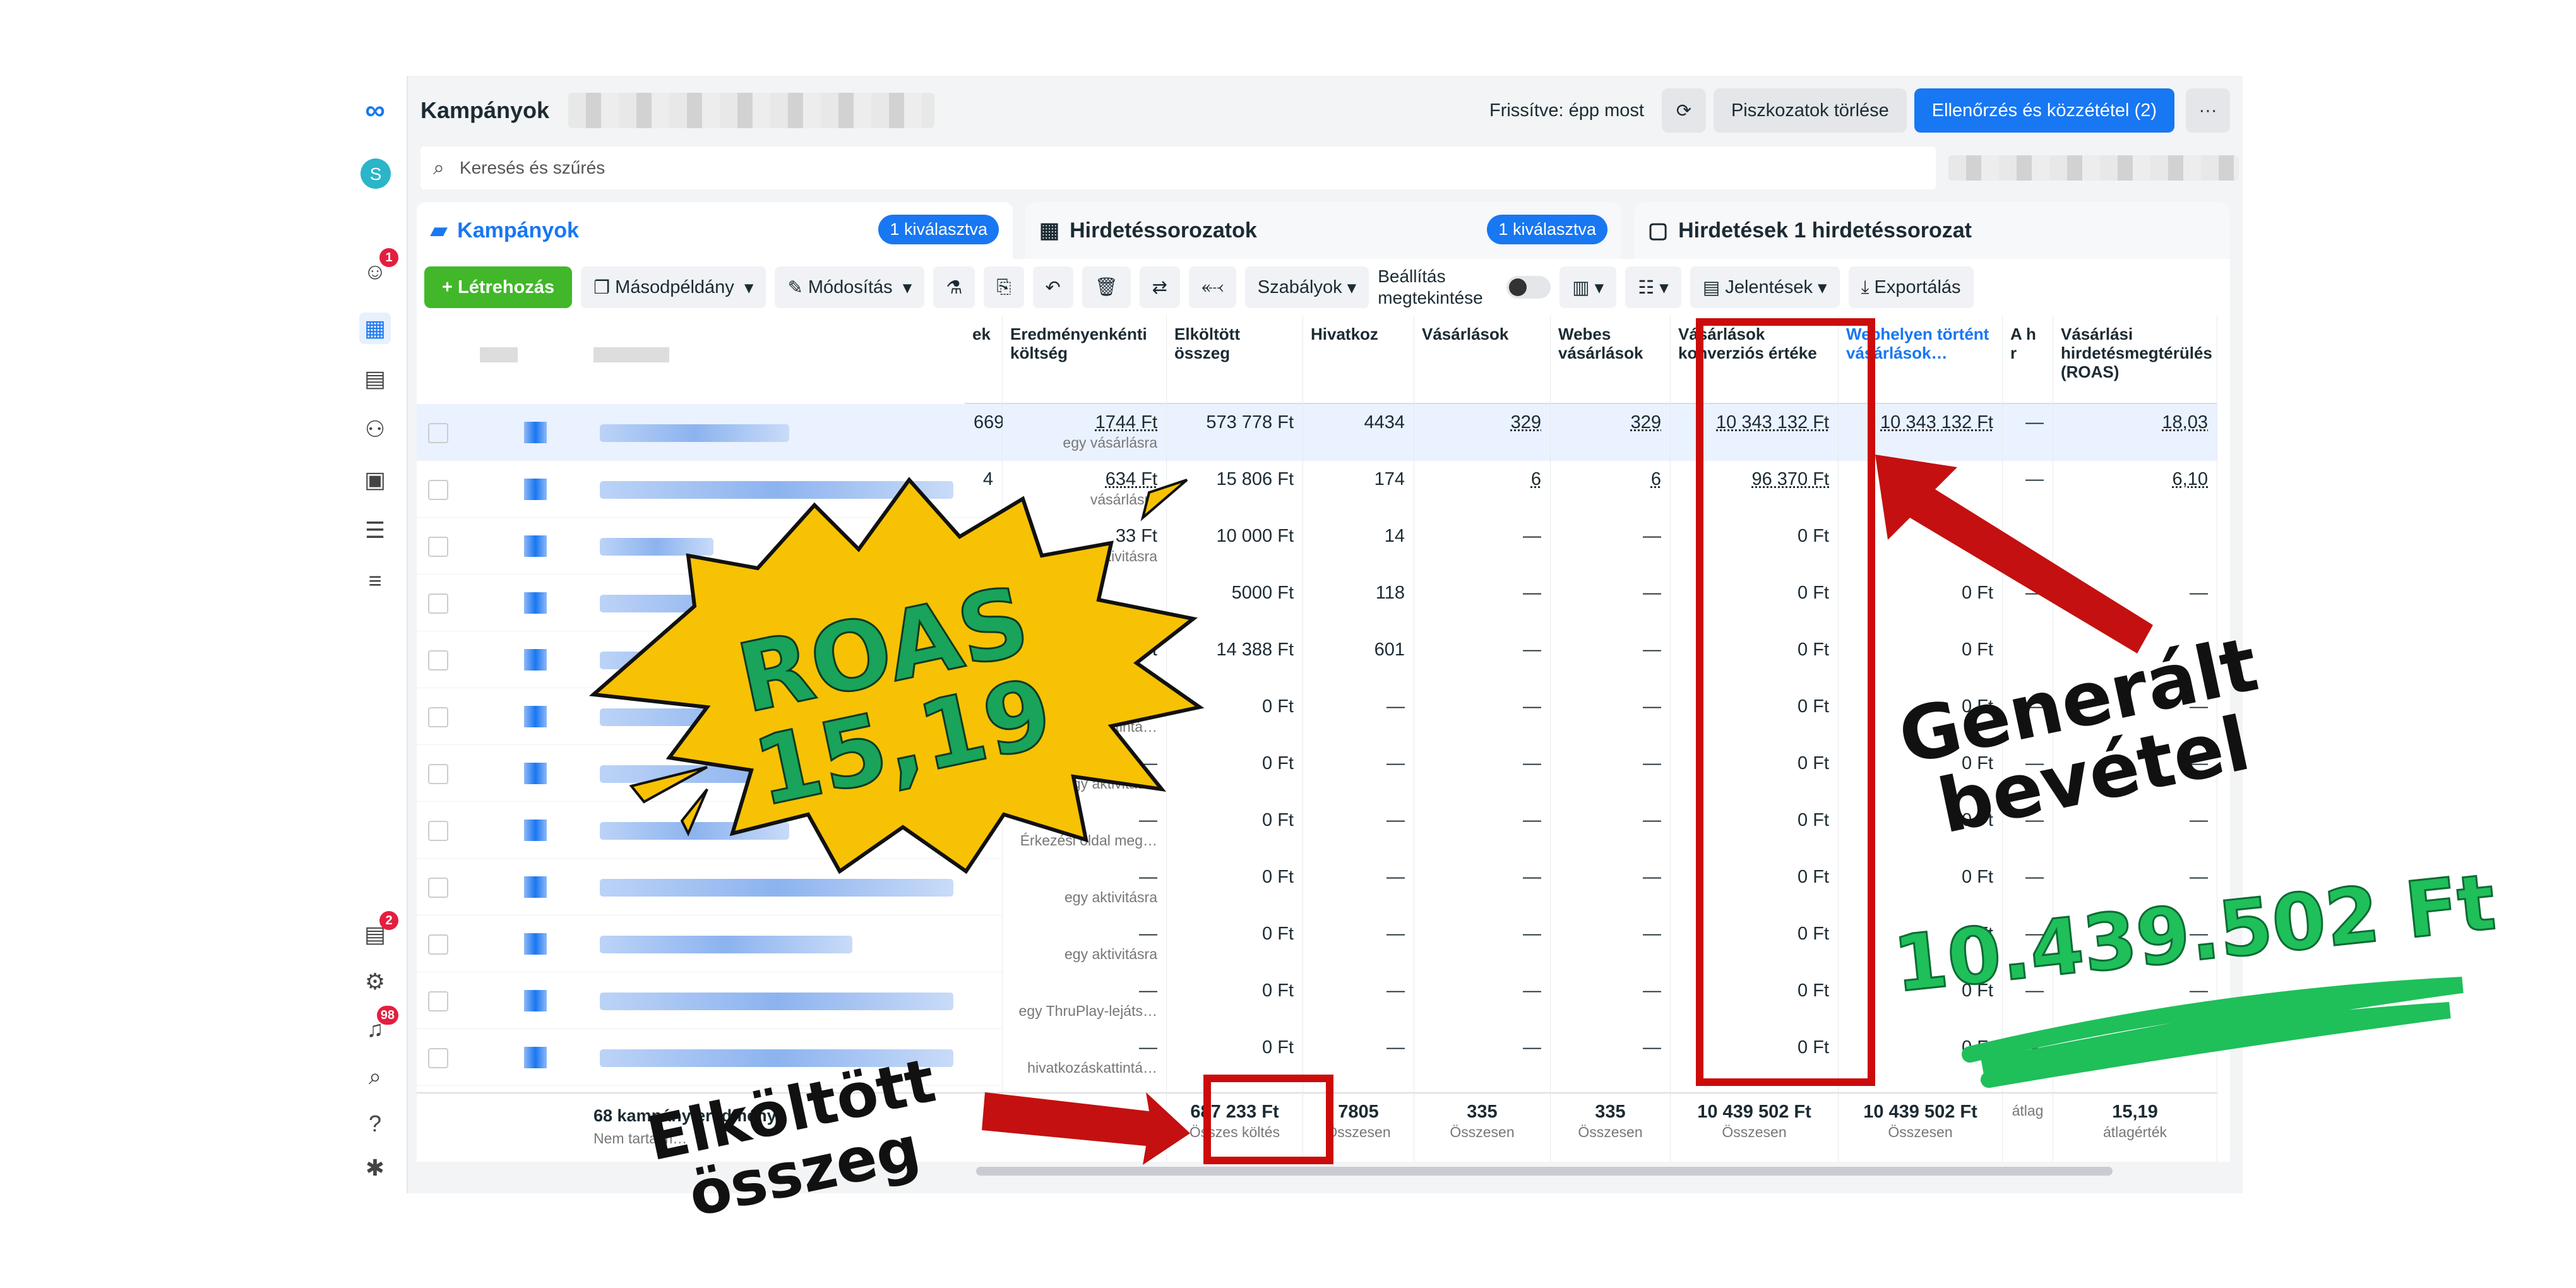 The height and width of the screenshot is (1288, 2576). I want to click on notifications-icon: ☺ 1, so click(378, 267).